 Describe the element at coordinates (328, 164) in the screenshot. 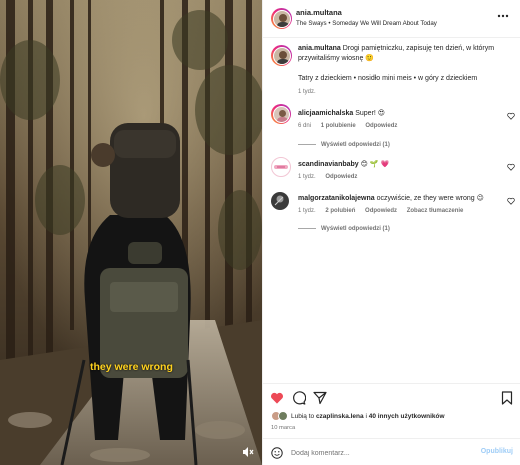

I see `comment-username: scandinavianbaby` at that location.